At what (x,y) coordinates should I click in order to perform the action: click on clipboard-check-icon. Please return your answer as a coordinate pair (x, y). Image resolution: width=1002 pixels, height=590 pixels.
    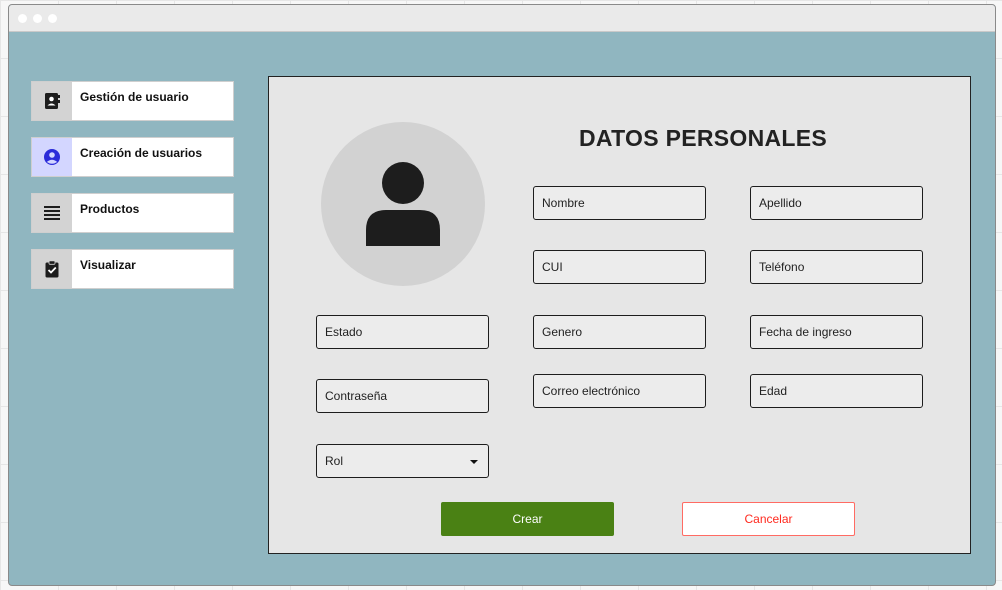
    Looking at the image, I should click on (52, 269).